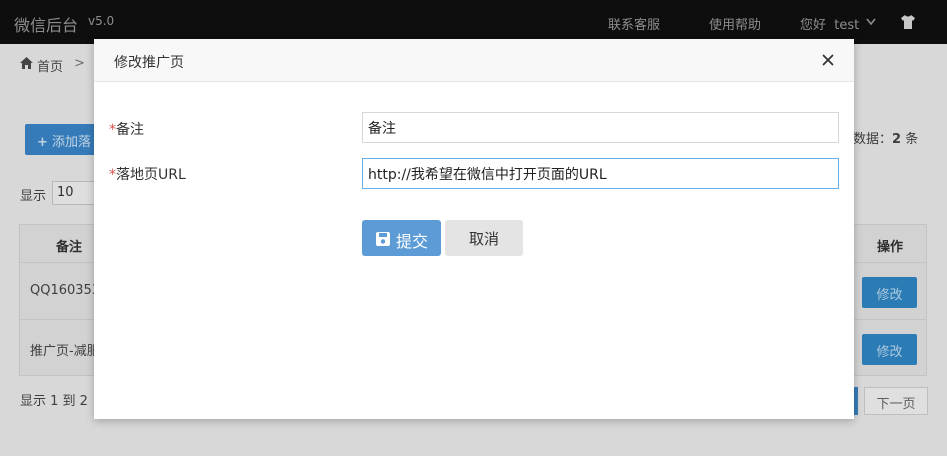 The width and height of the screenshot is (947, 456). What do you see at coordinates (151, 175) in the screenshot?
I see `url-label-text: 落地页URL` at bounding box center [151, 175].